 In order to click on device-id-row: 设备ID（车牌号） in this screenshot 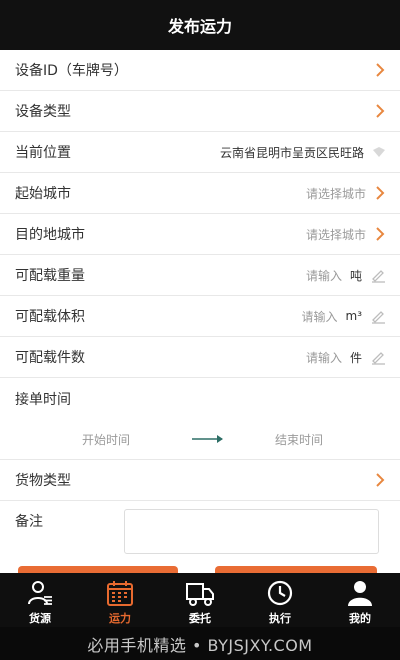, I will do `click(200, 70)`.